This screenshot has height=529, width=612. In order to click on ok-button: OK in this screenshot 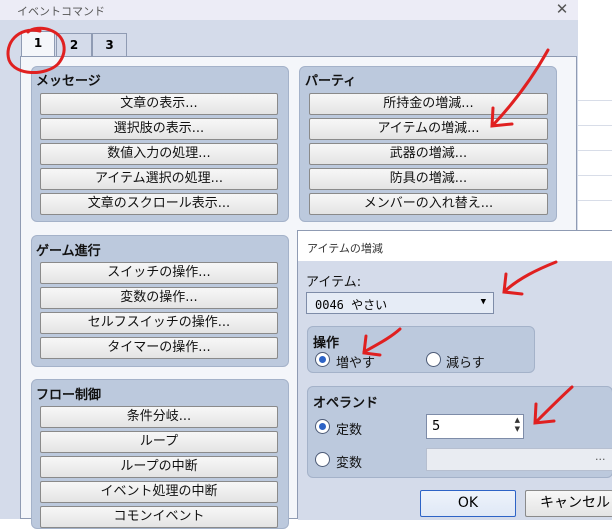, I will do `click(468, 503)`.